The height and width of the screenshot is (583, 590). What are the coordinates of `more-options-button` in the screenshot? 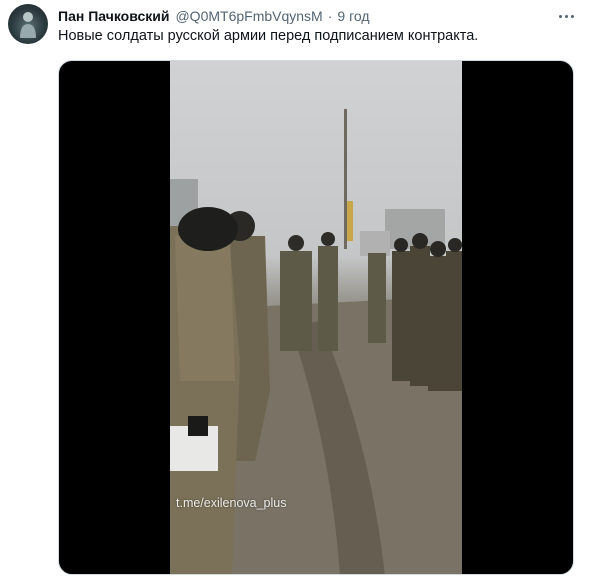 It's located at (566, 16).